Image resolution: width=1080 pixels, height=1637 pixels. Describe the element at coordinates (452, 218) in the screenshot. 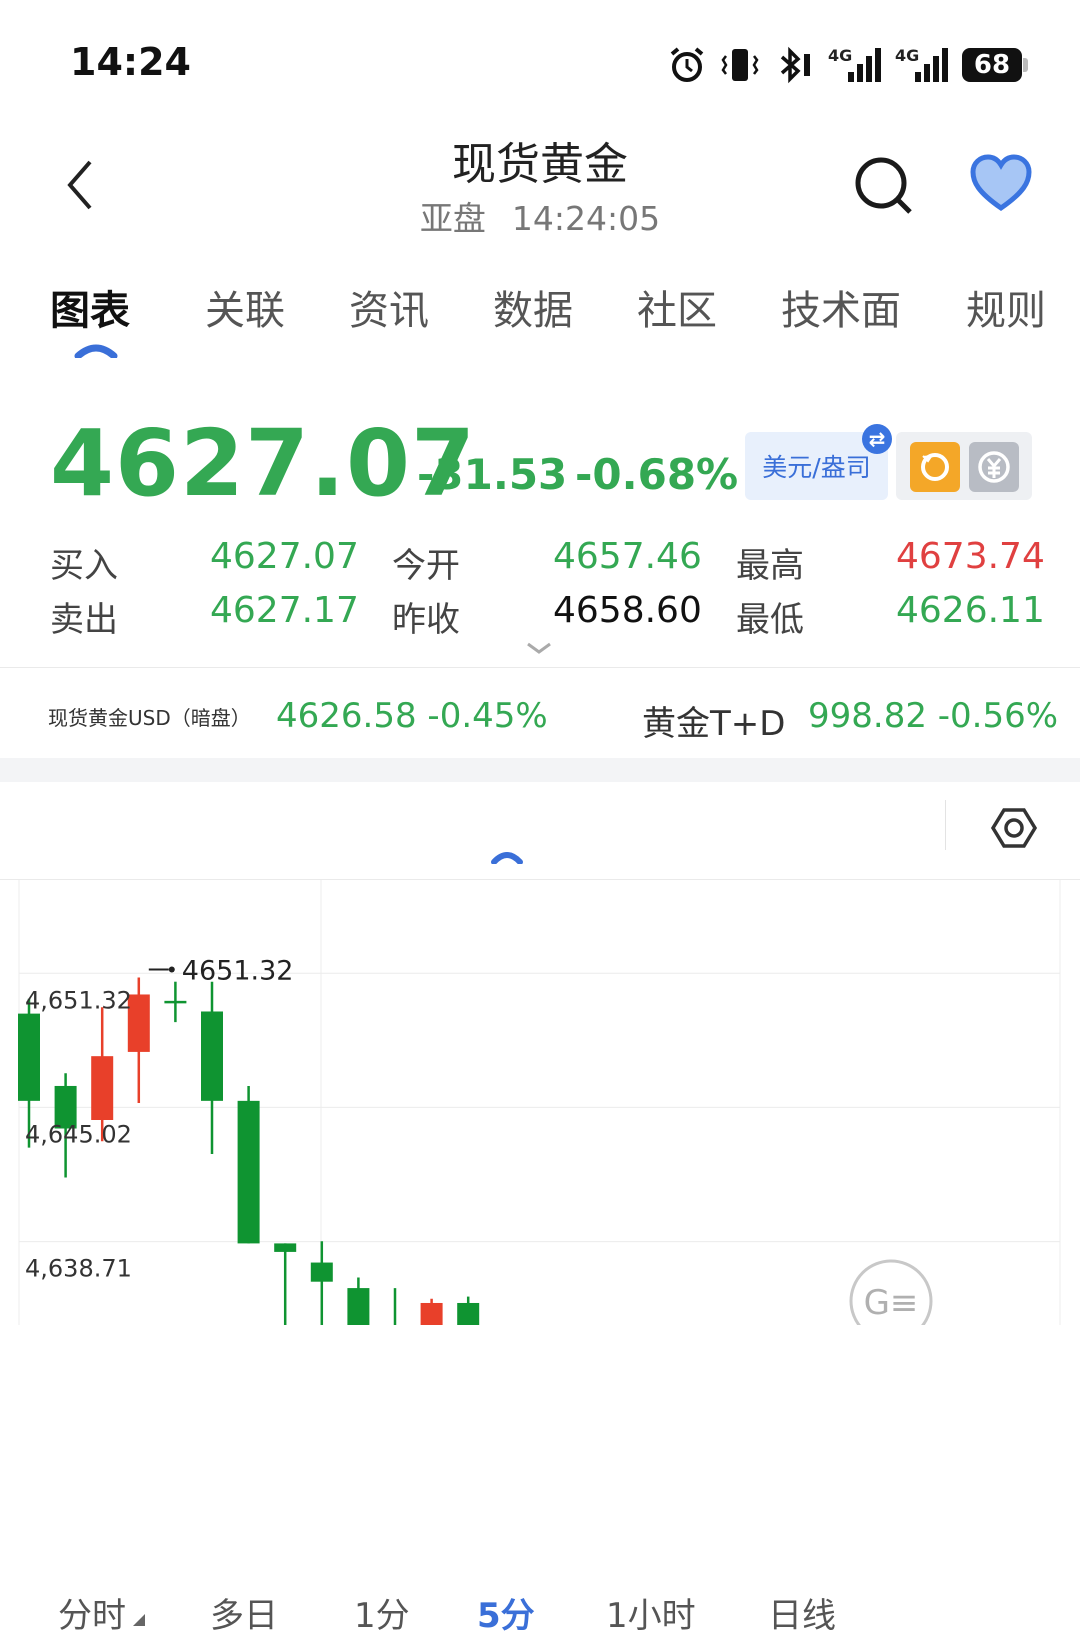

I see `session-label: 亚盘` at that location.